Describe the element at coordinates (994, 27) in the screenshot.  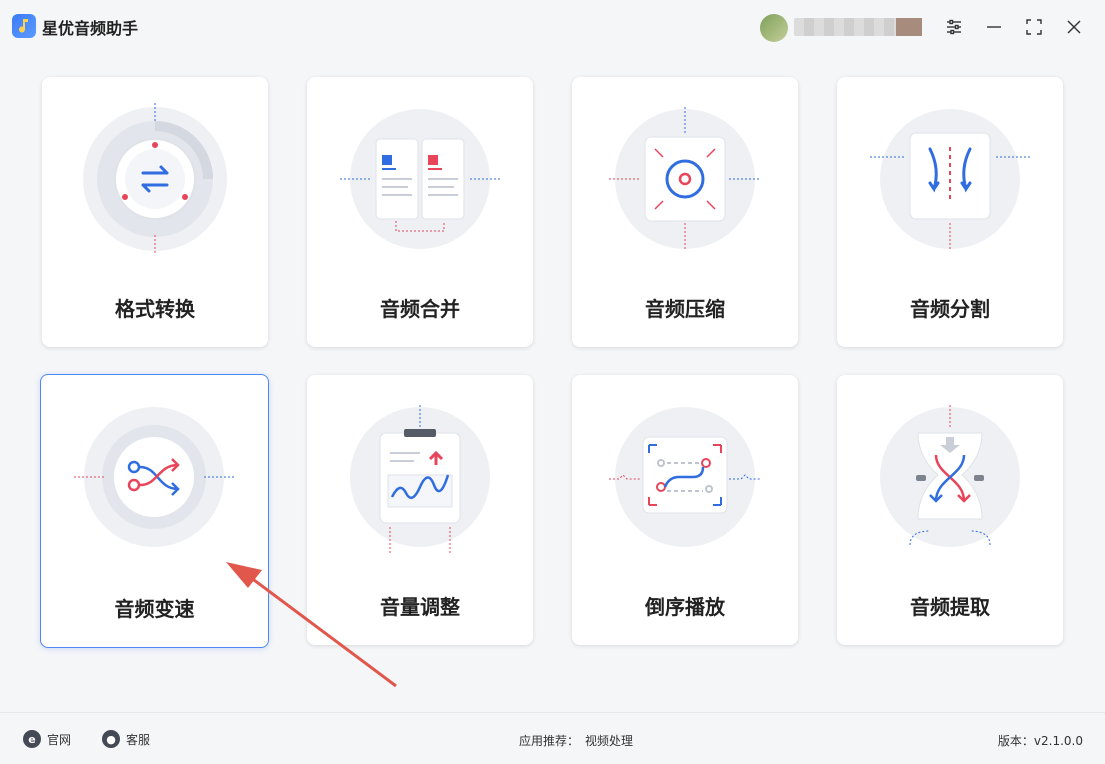
I see `minimize-icon` at that location.